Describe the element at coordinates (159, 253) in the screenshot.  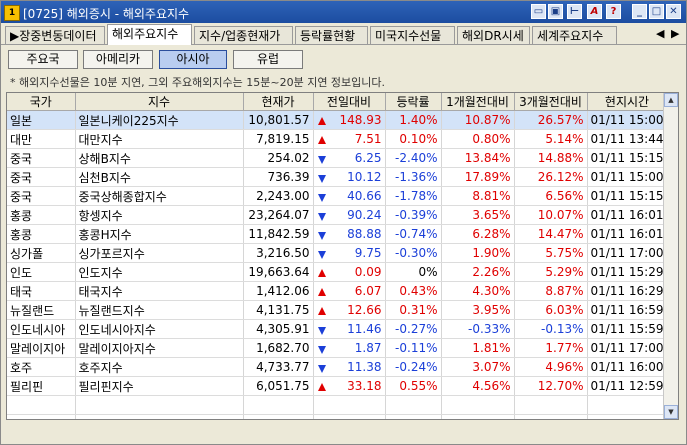
I see `cell-index: 싱가포르지수` at that location.